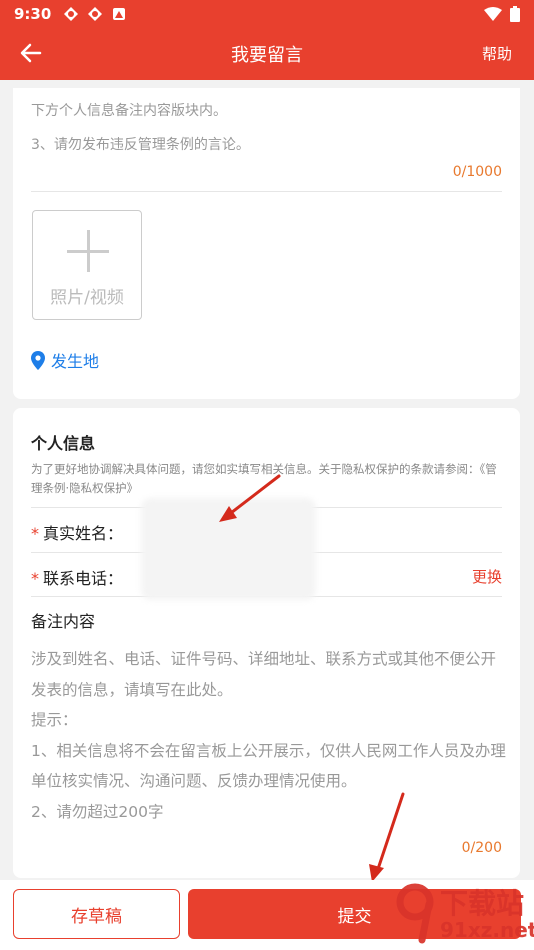  What do you see at coordinates (228, 549) in the screenshot?
I see `blurred-personal-data` at bounding box center [228, 549].